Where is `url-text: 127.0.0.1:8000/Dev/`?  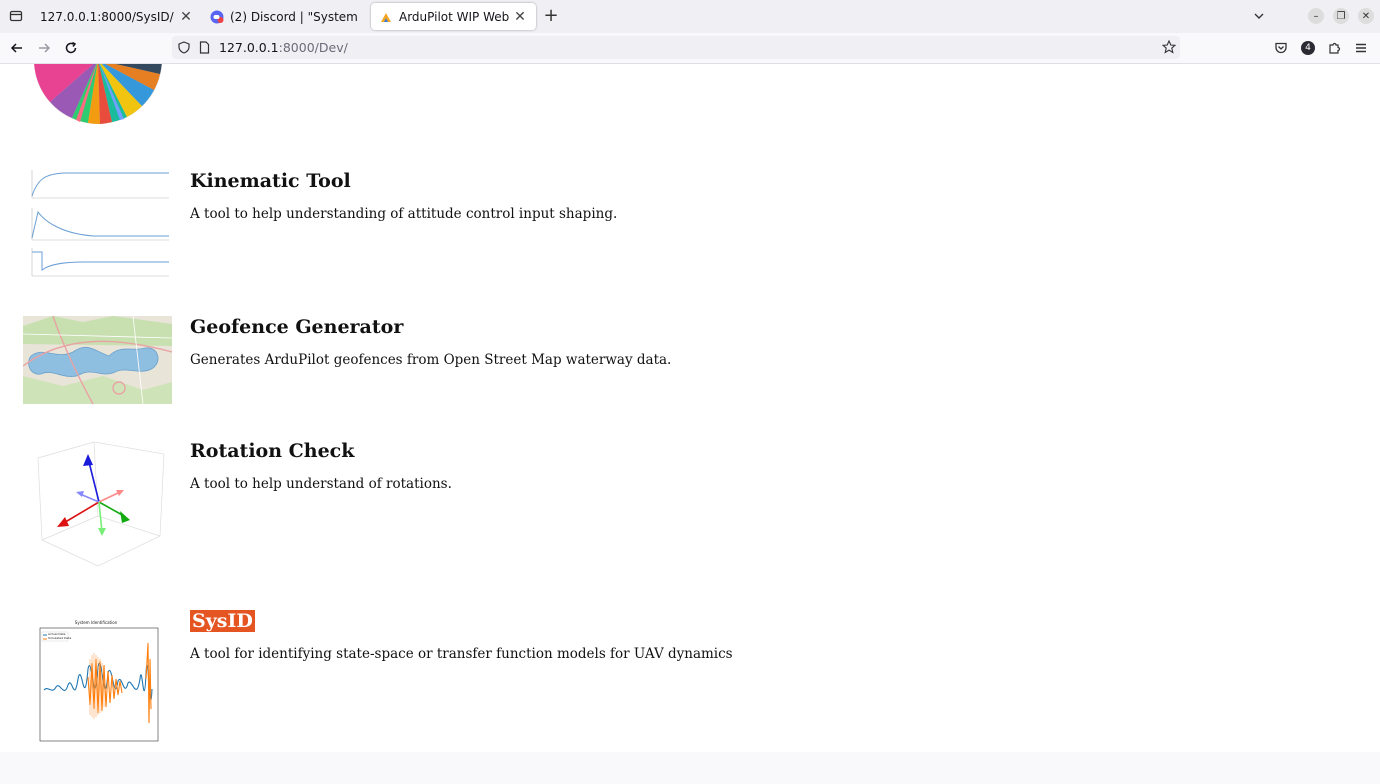 url-text: 127.0.0.1:8000/Dev/ is located at coordinates (283, 47).